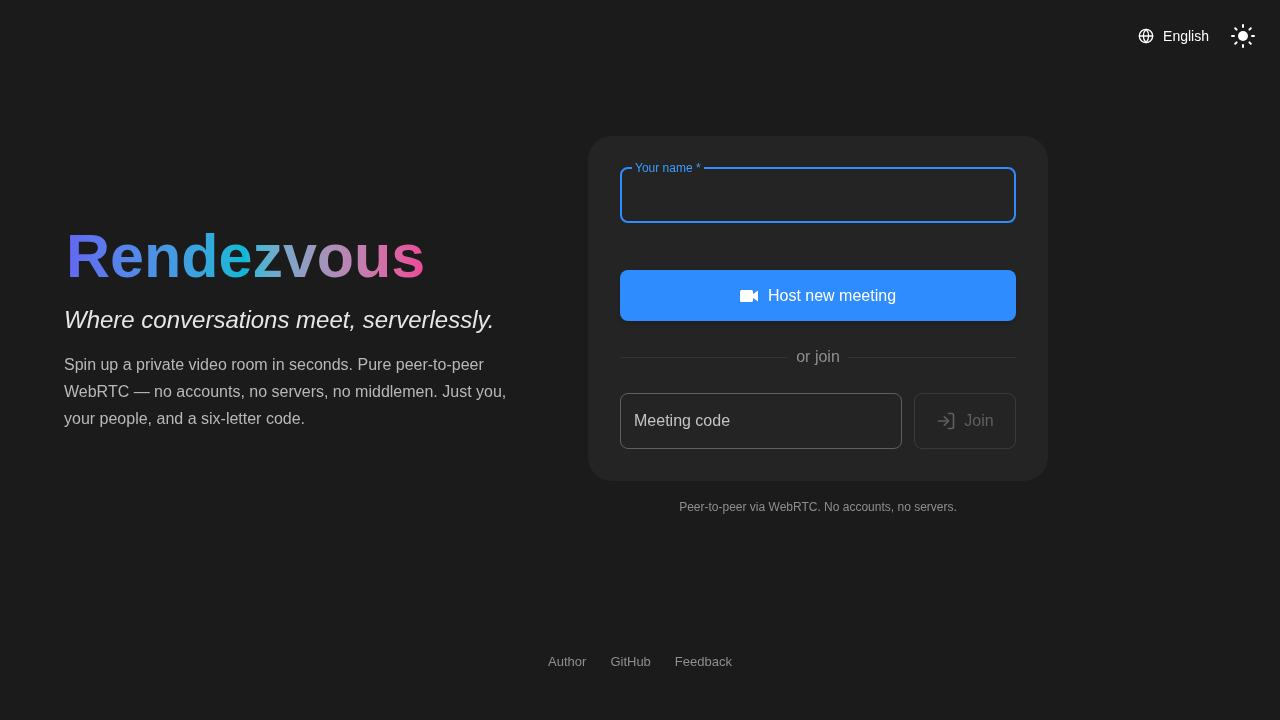  I want to click on meeting-code-field: Meeting code, so click(761, 421).